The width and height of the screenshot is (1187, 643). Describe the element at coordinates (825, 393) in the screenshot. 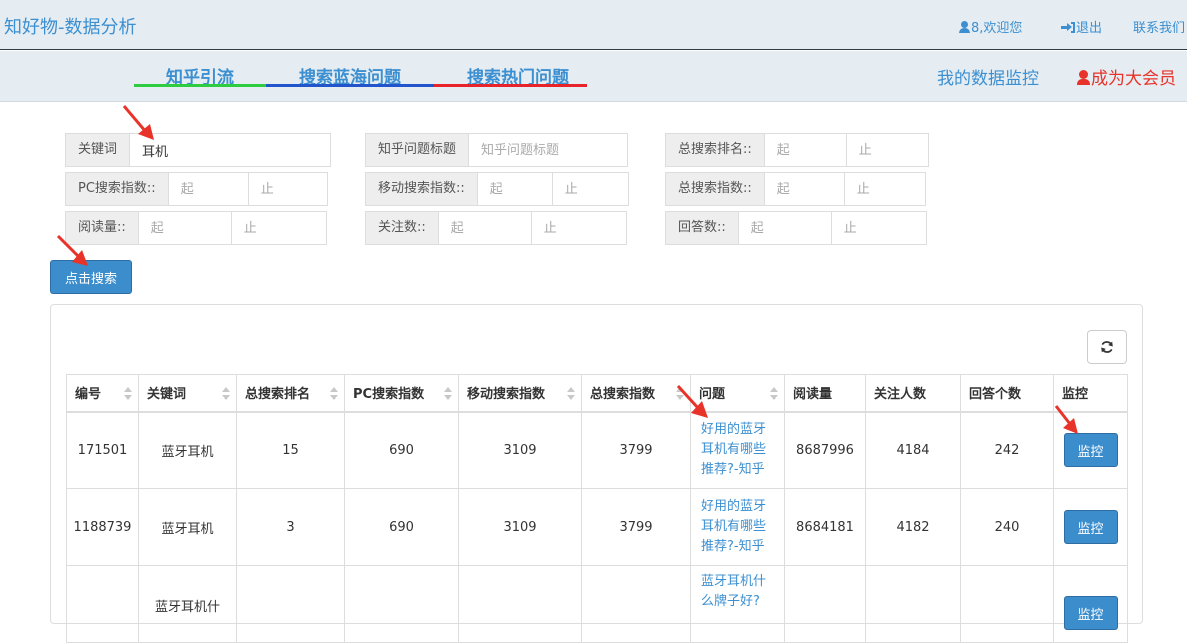

I see `column-header: 阅读量` at that location.